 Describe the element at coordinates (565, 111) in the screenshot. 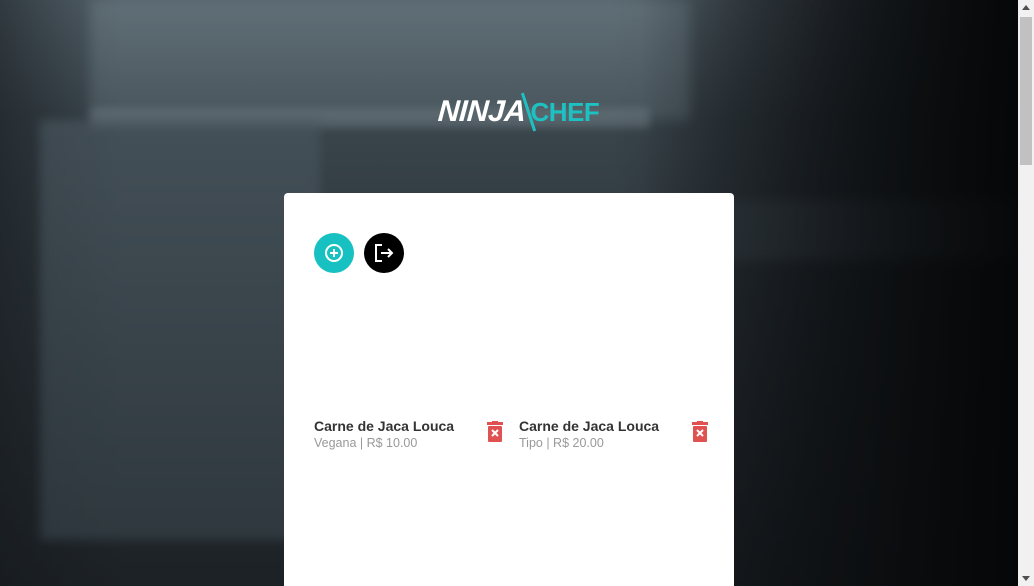

I see `logo-chef-text: CHEF` at that location.